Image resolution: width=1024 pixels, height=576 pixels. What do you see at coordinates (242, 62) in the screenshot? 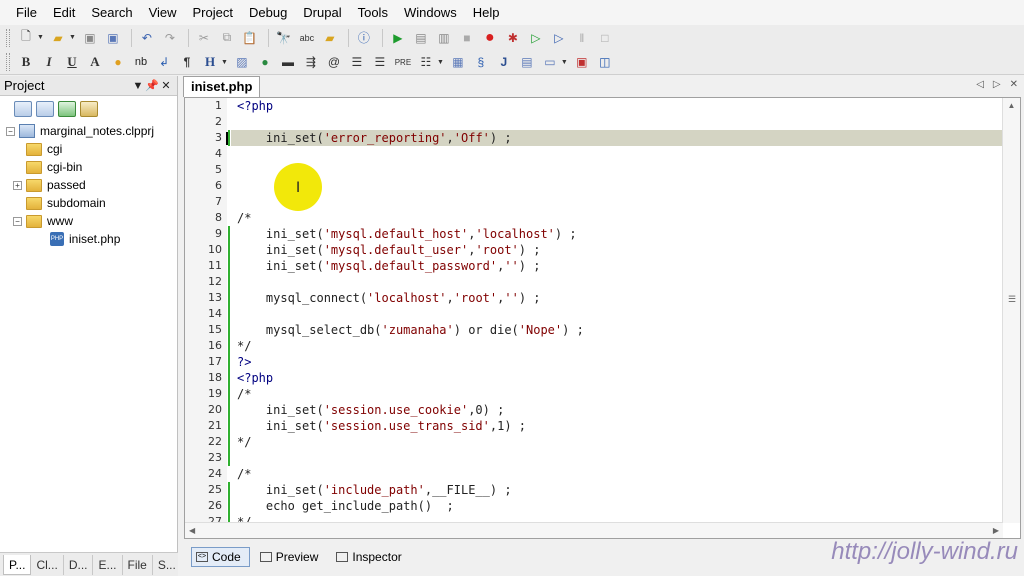
I see `image-icon: ▨` at bounding box center [242, 62].